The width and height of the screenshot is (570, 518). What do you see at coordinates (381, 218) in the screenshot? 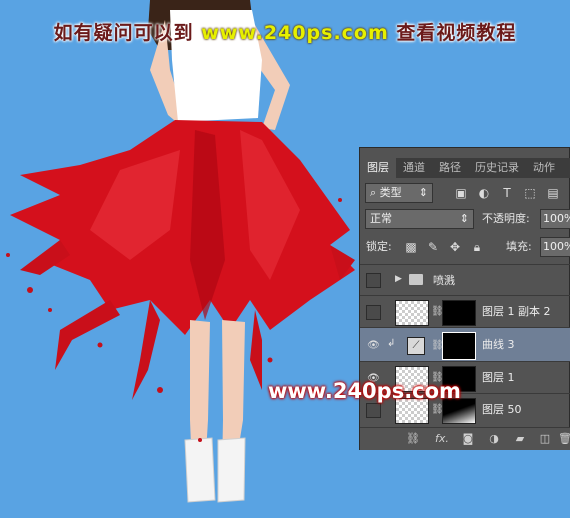
I see `blend-mode-value: 正常` at bounding box center [381, 218].